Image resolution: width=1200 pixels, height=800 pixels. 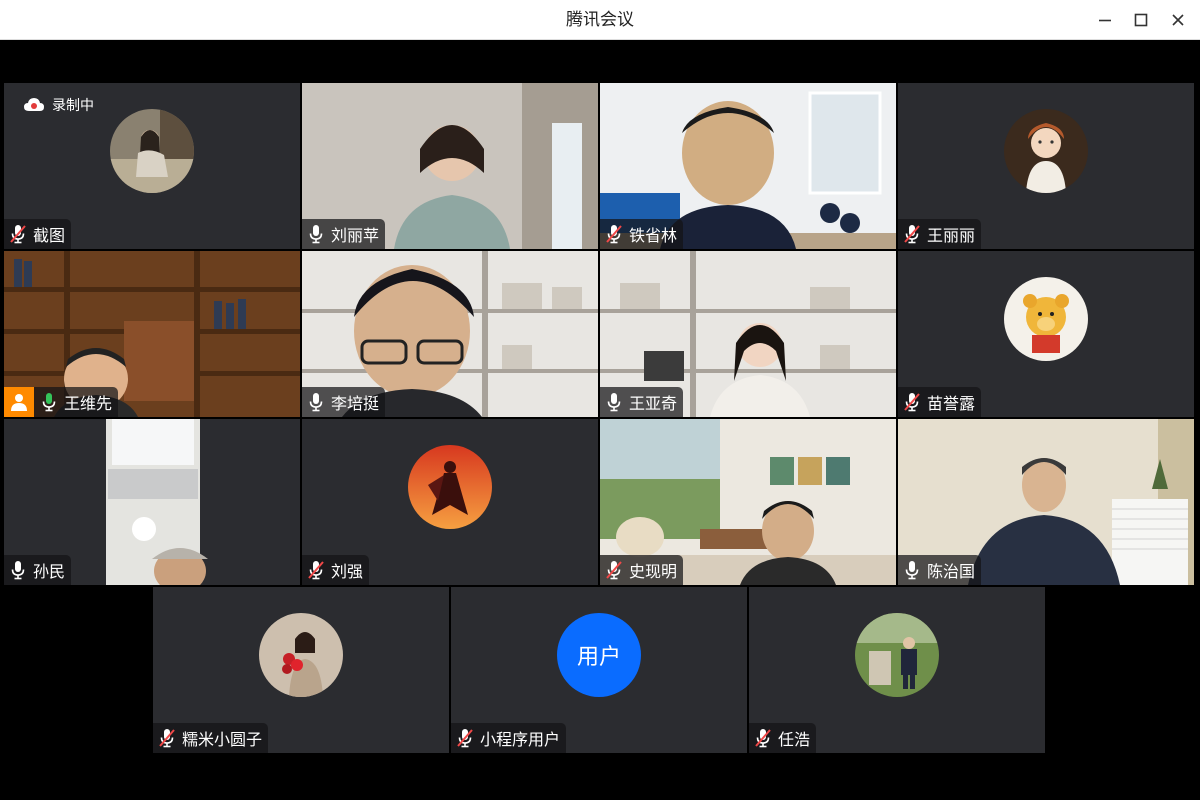 What do you see at coordinates (355, 235) in the screenshot?
I see `participant-name: 刘丽苹` at bounding box center [355, 235].